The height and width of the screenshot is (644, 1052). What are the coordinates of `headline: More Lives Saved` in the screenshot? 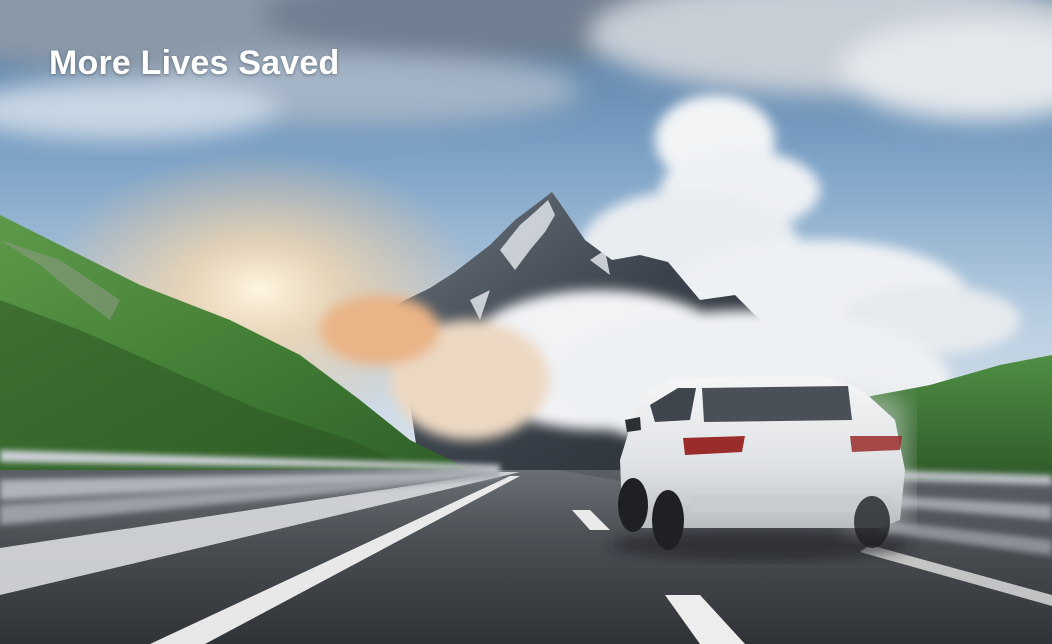 It's located at (194, 63).